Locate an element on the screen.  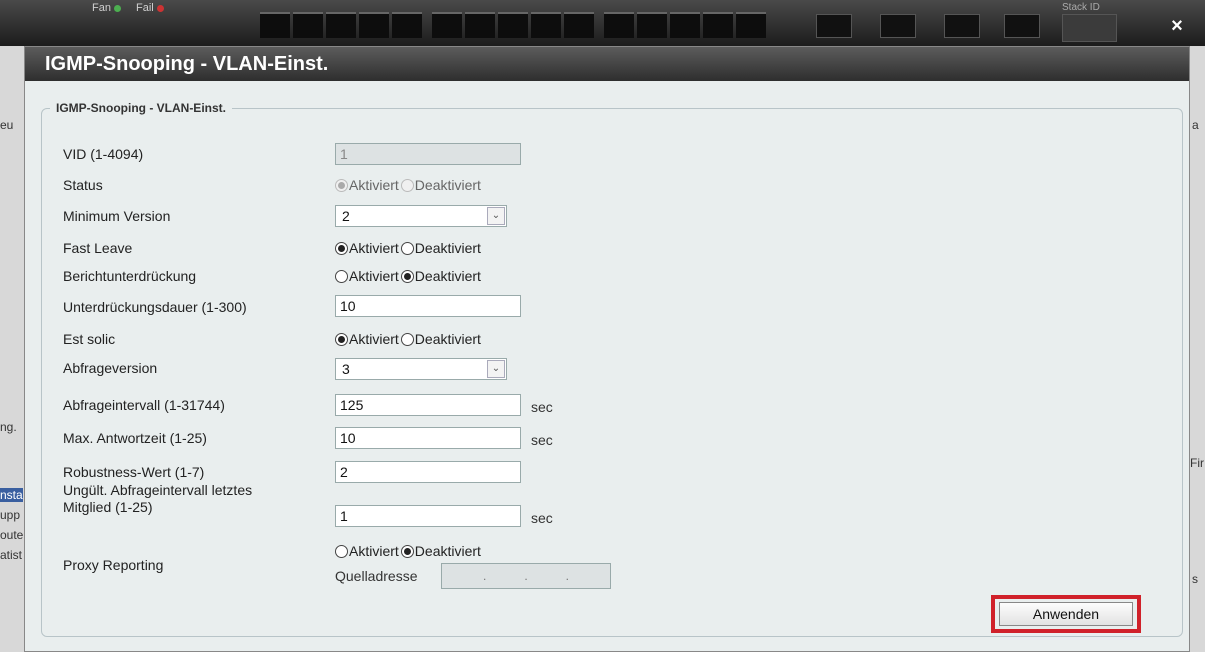
bg-fragment: nsta is located at coordinates (11, 495).